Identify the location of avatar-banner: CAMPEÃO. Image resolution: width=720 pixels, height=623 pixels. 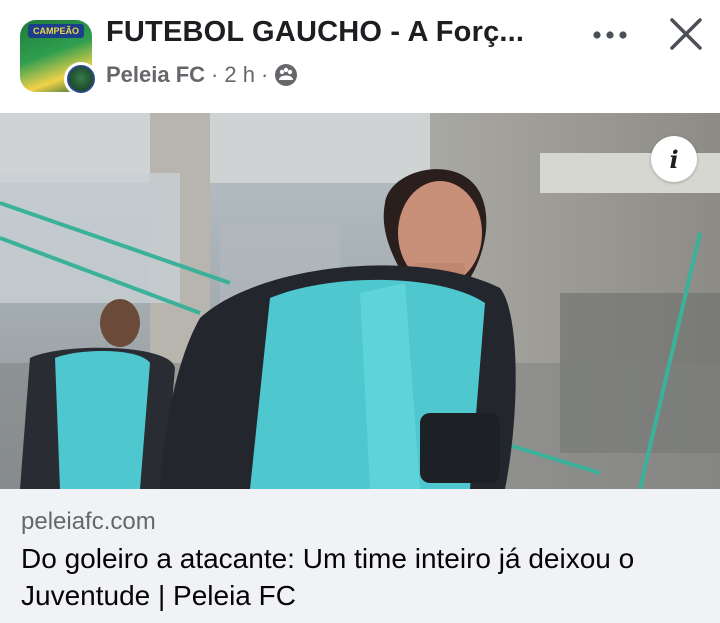
(56, 31).